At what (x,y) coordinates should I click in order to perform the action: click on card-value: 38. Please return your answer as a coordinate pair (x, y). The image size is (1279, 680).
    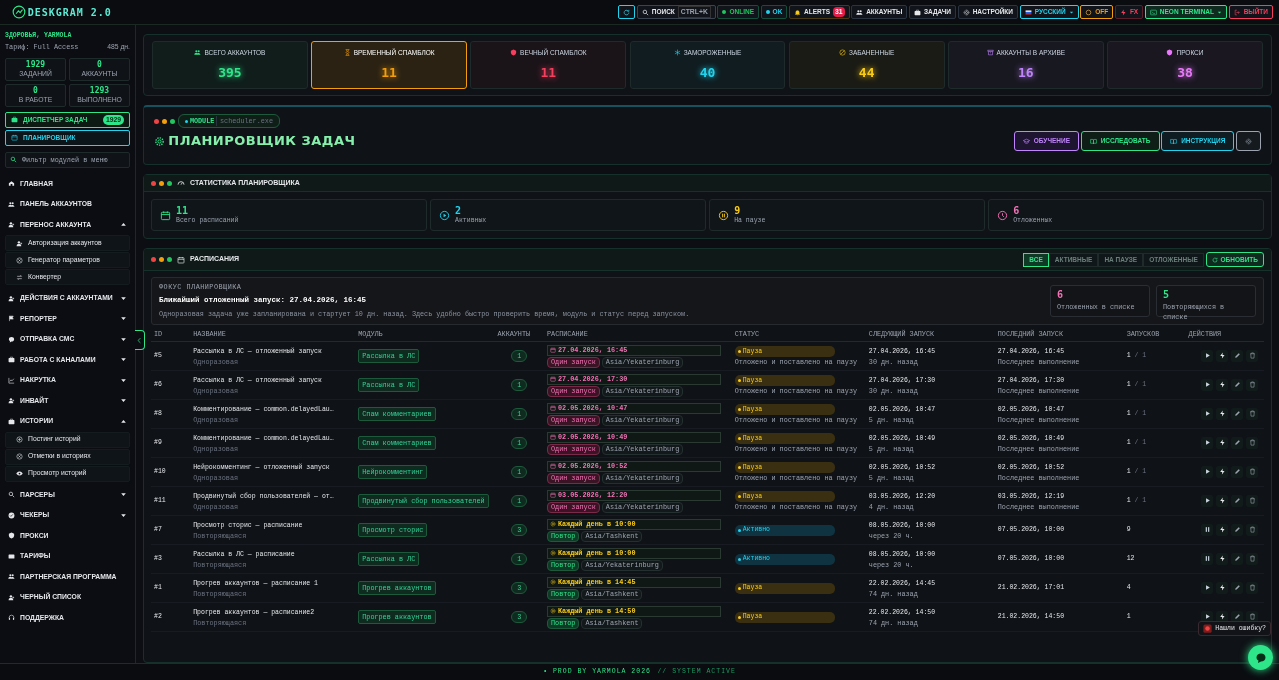
    Looking at the image, I should click on (1185, 72).